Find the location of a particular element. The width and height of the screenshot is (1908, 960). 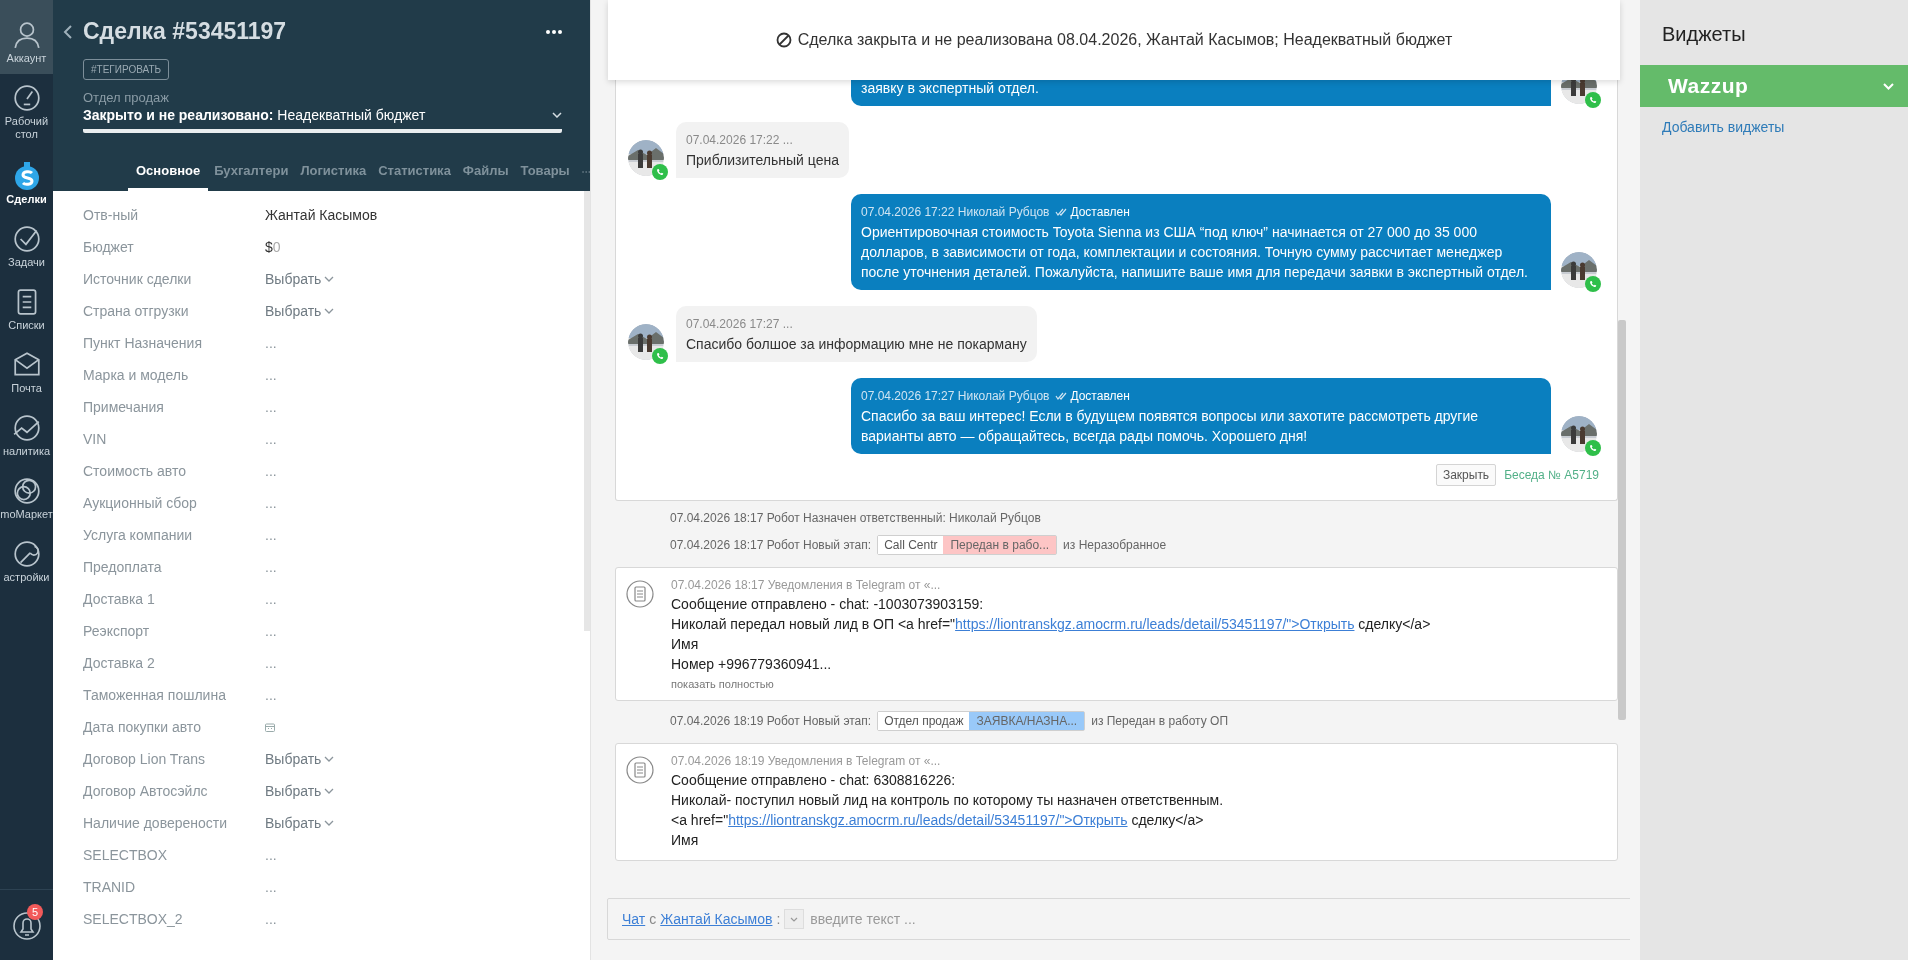

field-label: Договор Автосэйлс is located at coordinates (146, 791).